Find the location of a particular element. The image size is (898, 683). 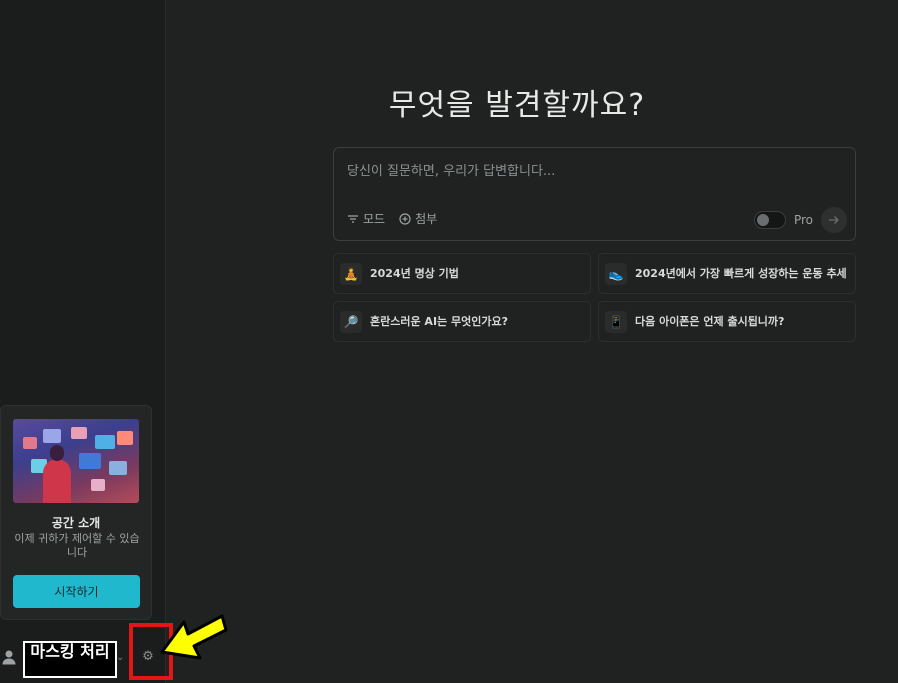

mode-button: 모드 is located at coordinates (366, 218).